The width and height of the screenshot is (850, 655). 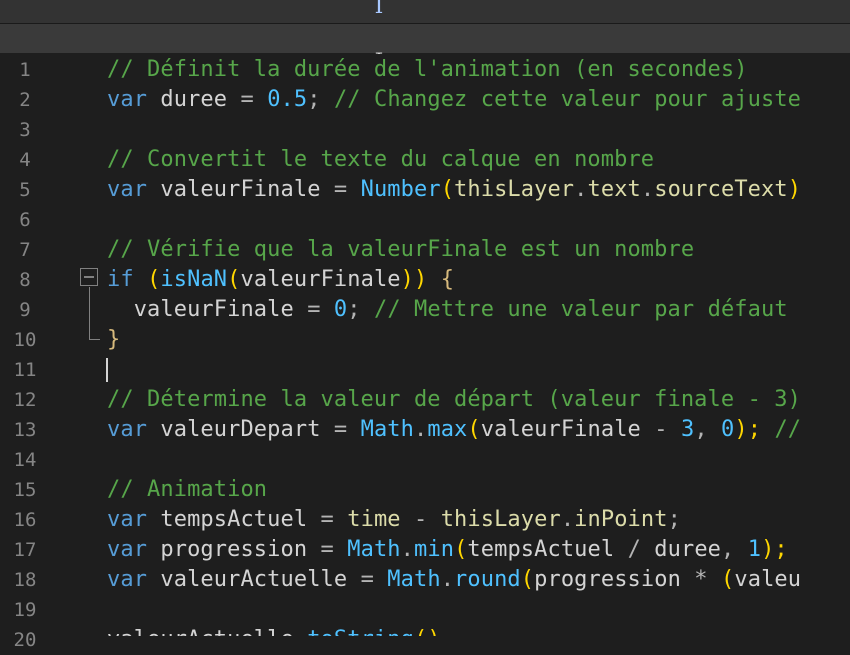 What do you see at coordinates (374, 549) in the screenshot?
I see `code-token: Math` at bounding box center [374, 549].